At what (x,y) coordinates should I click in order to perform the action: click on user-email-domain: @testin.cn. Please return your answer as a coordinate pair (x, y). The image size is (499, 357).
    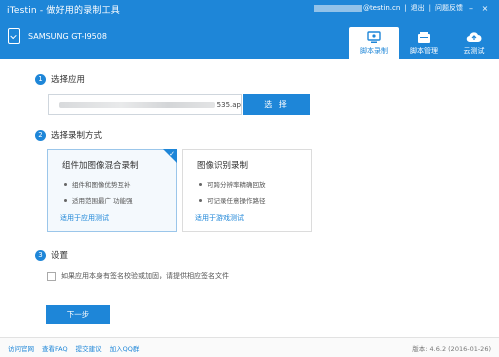
    Looking at the image, I should click on (381, 8).